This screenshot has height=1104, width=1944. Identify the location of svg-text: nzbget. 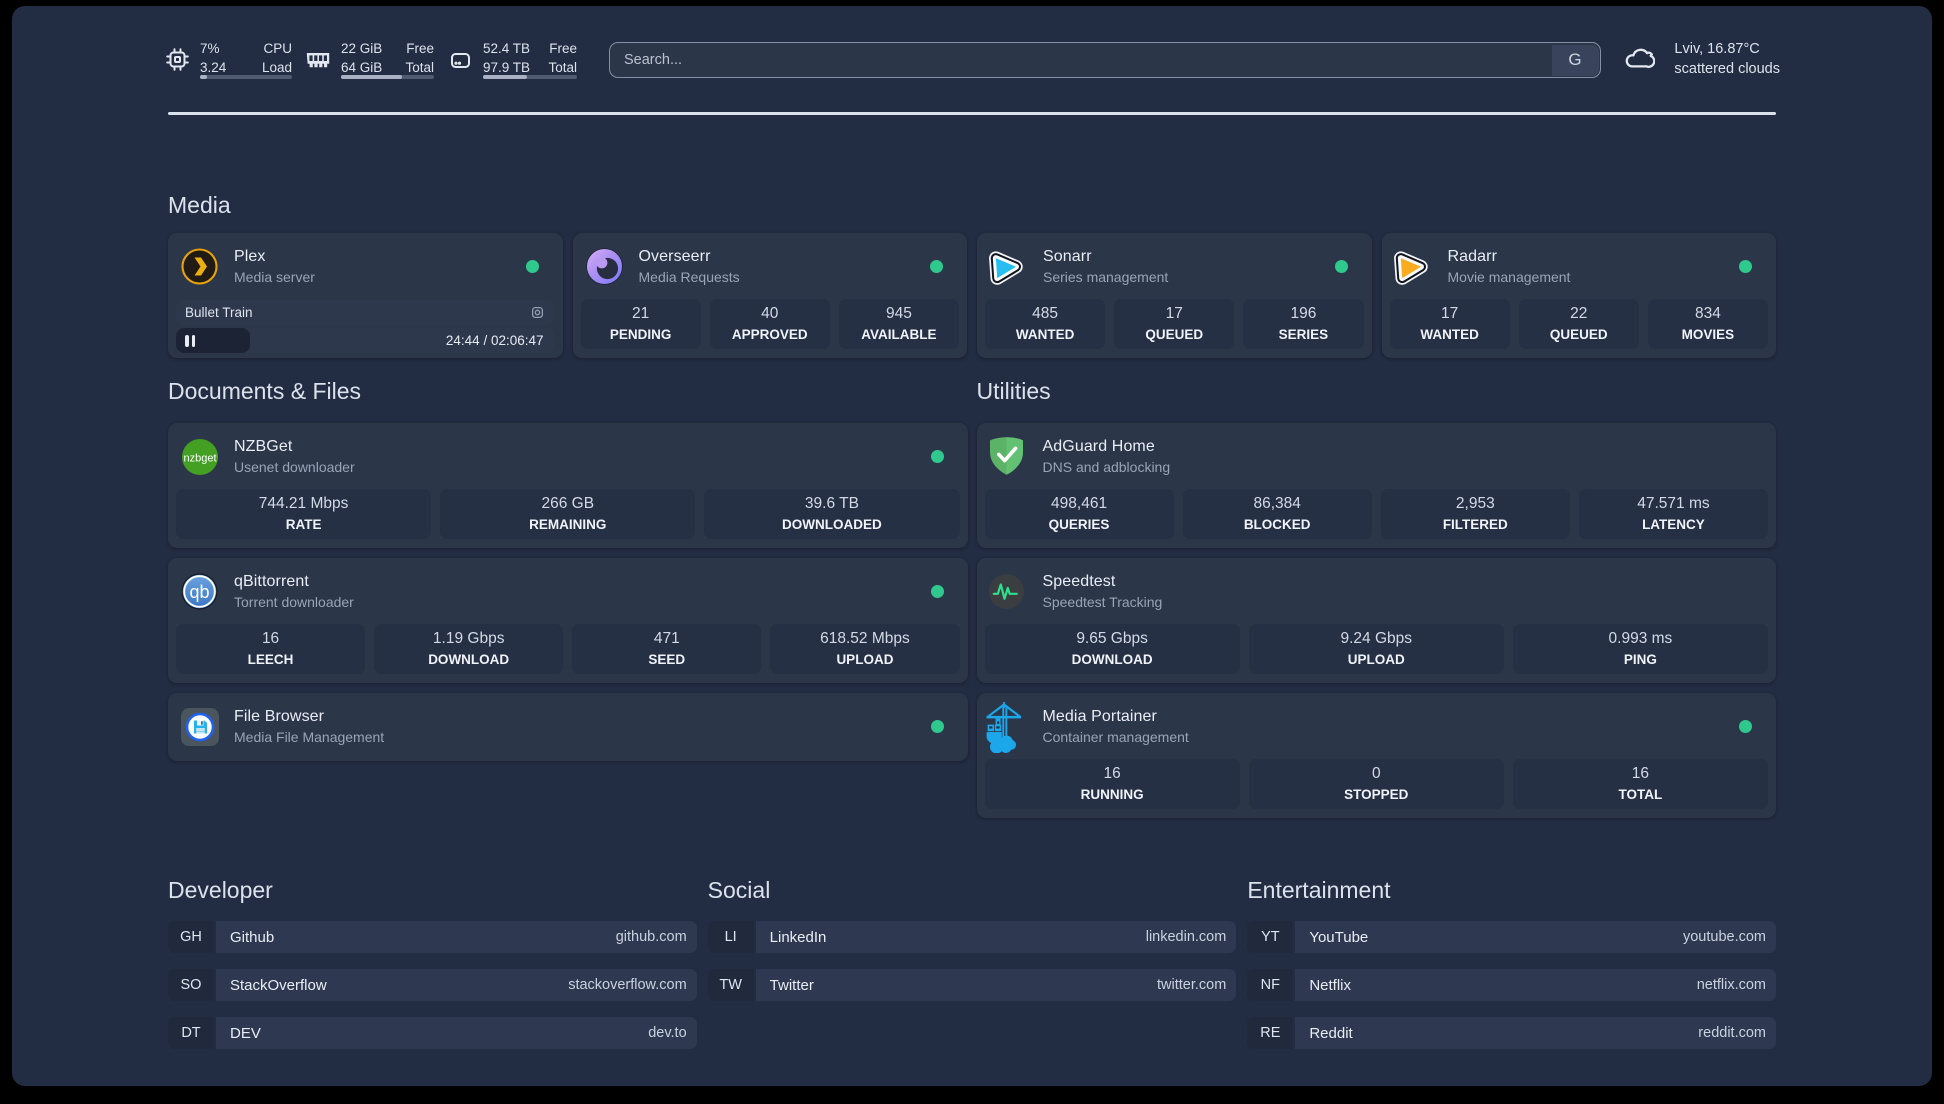
(199, 459).